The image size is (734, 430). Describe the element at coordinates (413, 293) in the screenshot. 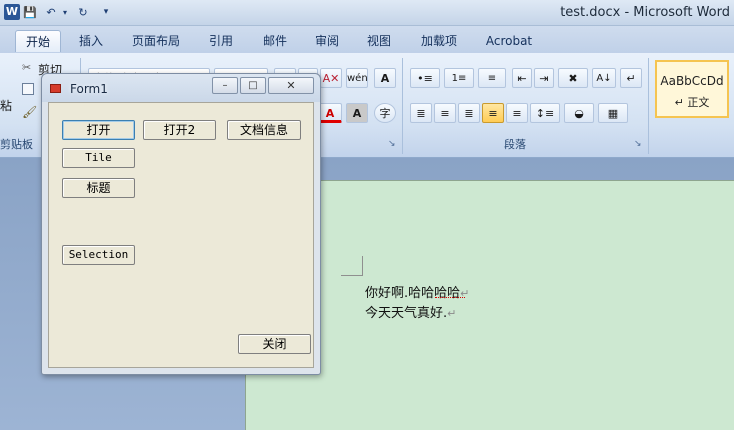

I see `document-line-1-text: 你好啊.哈哈哈哈` at that location.